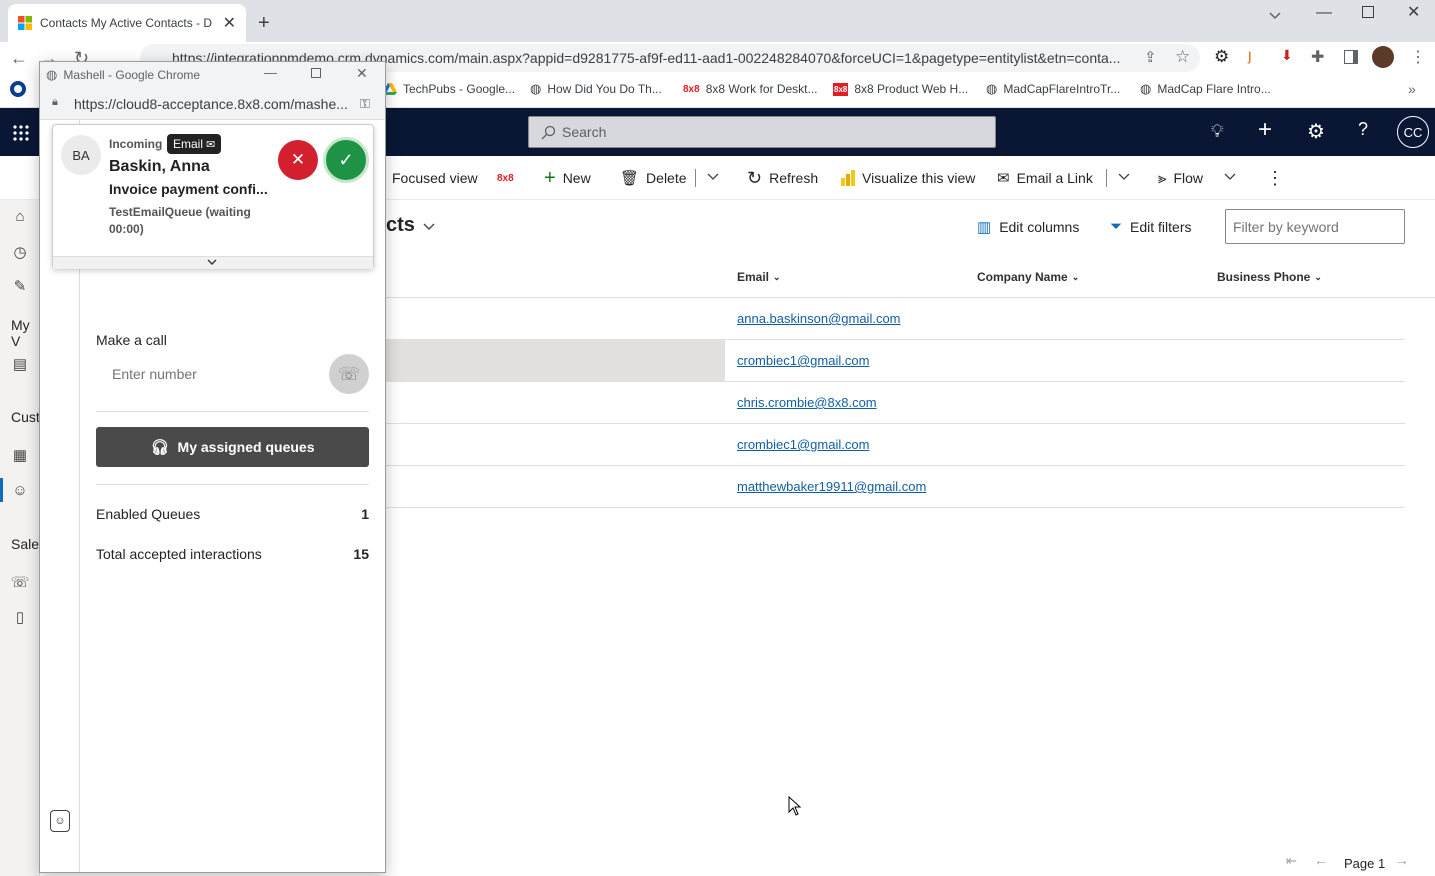  Describe the element at coordinates (1413, 12) in the screenshot. I see `window-close-icon: ✕` at that location.